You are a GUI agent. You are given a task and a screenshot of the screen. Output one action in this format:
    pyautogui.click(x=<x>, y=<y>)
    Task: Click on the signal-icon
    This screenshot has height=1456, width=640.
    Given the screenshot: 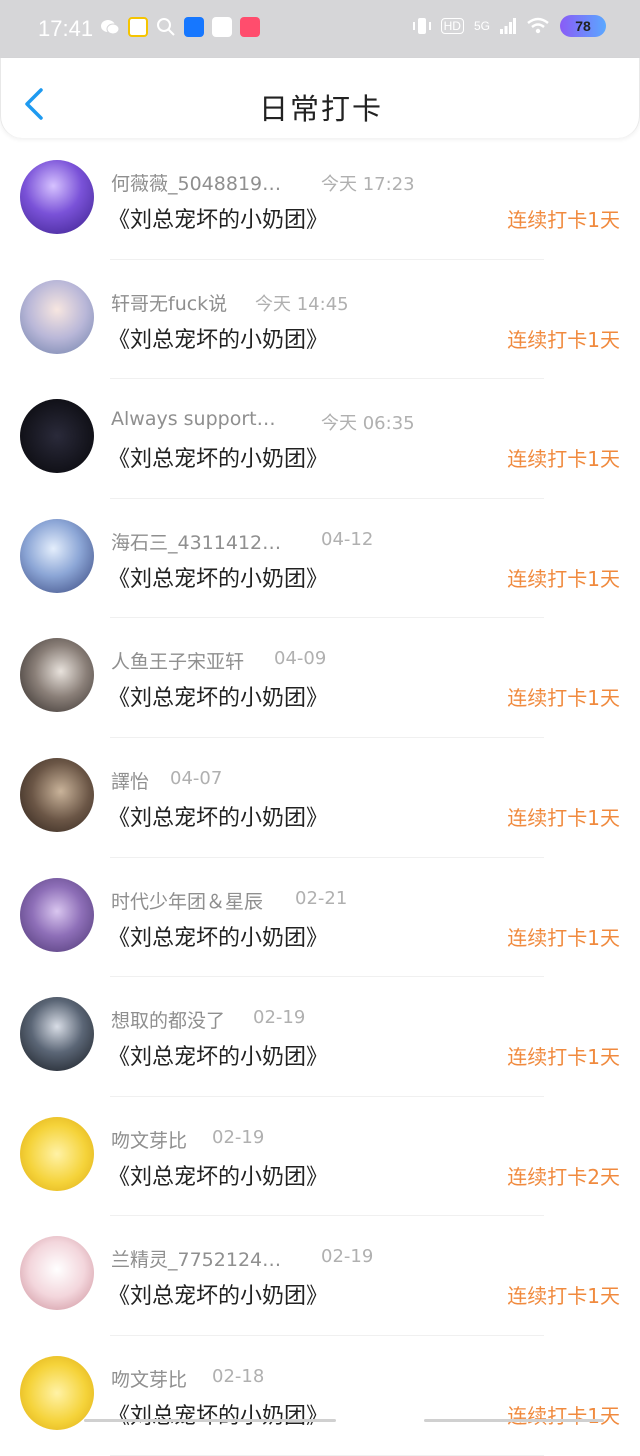 What is the action you would take?
    pyautogui.click(x=508, y=26)
    